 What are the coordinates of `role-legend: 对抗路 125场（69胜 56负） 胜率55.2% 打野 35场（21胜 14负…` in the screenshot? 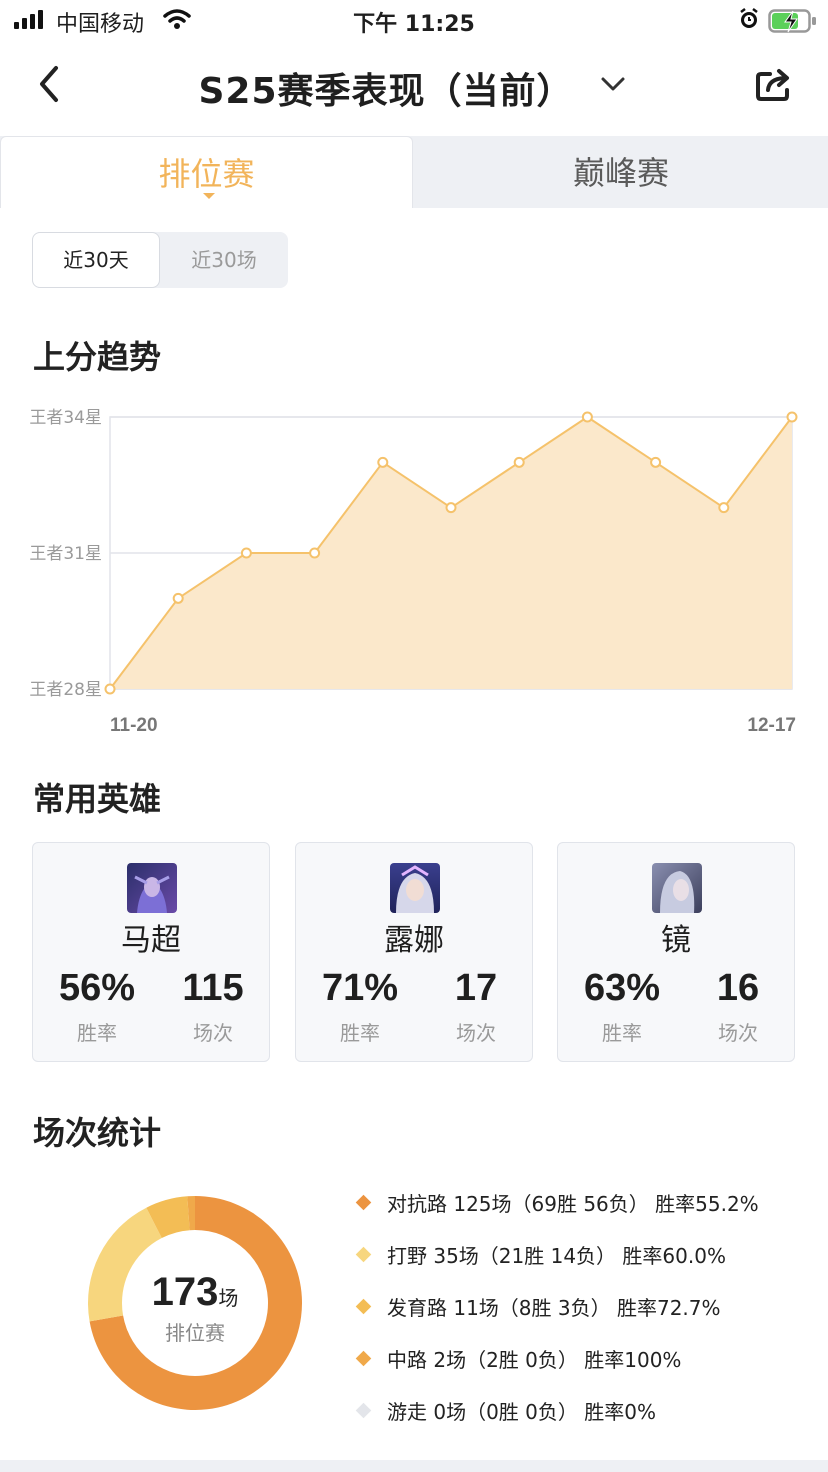 It's located at (587, 1306).